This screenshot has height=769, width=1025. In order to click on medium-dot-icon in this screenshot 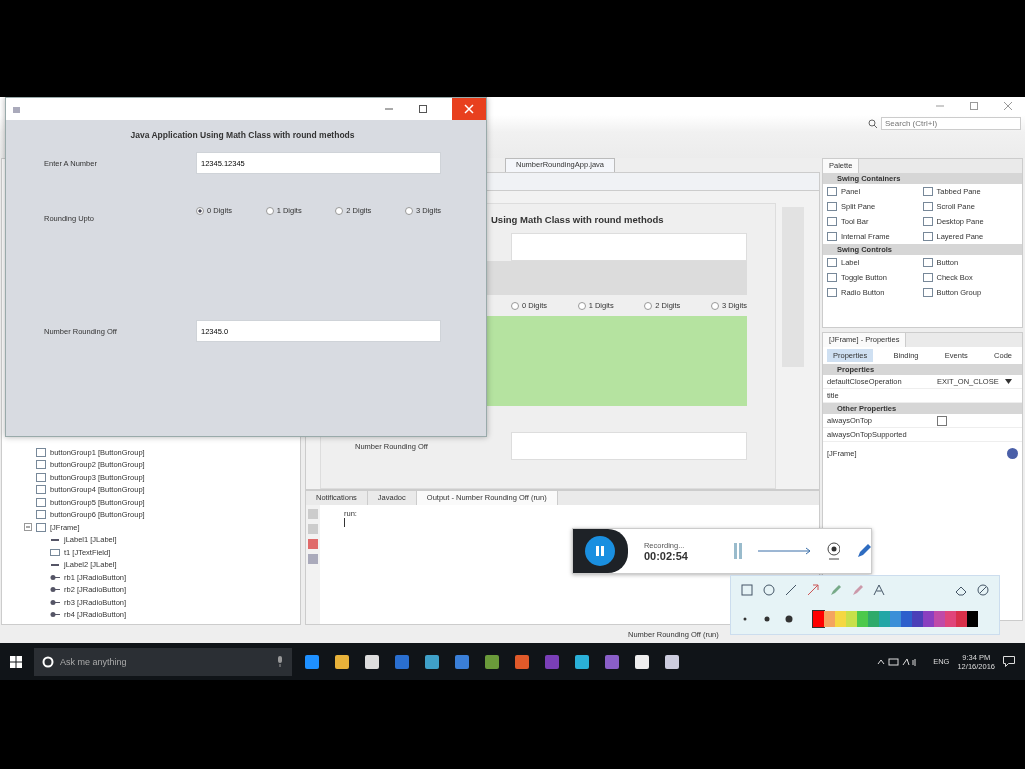, I will do `click(767, 618)`.